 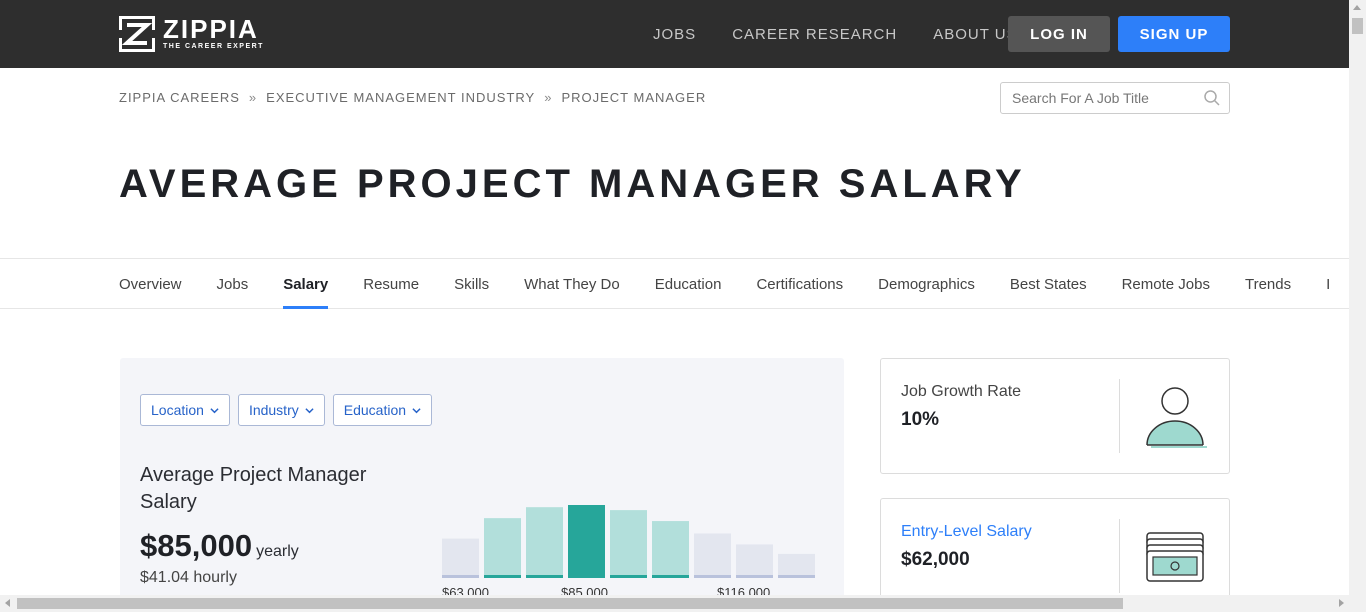 I want to click on vertical-scrollbar, so click(x=1357, y=306).